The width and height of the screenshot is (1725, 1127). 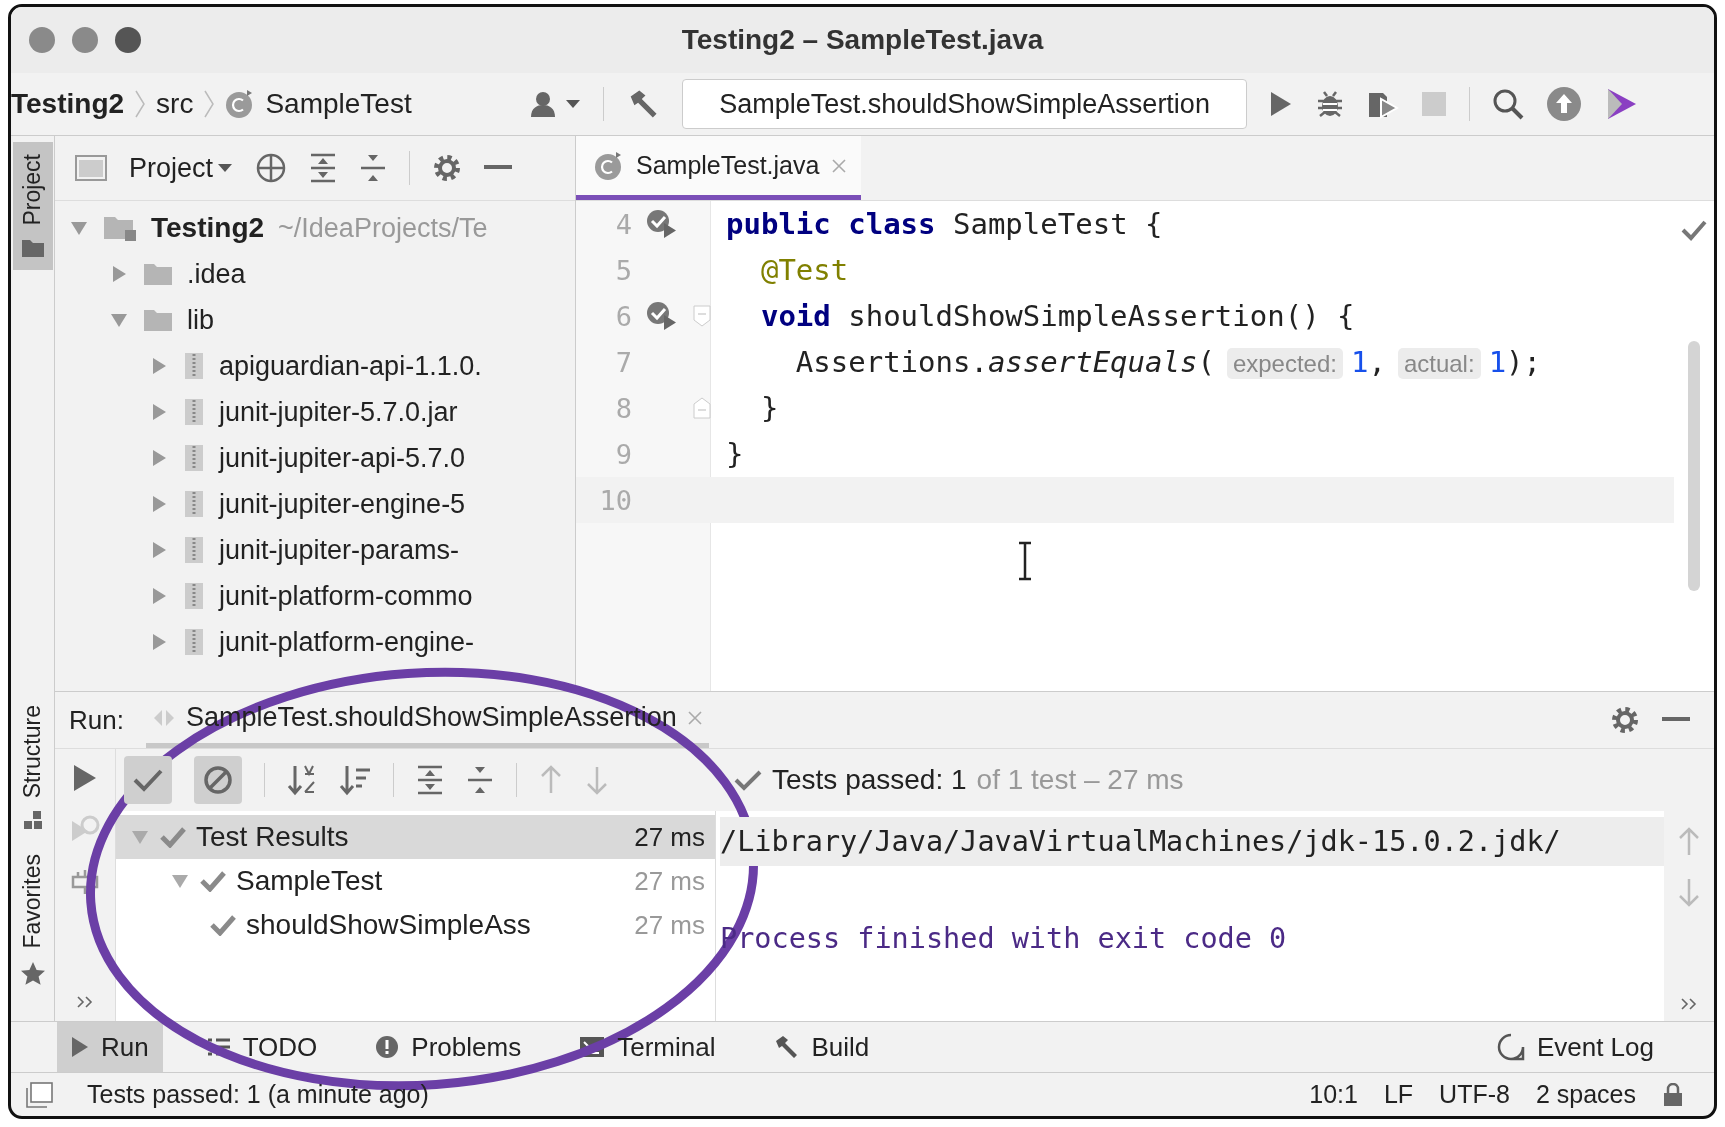 What do you see at coordinates (110, 1047) in the screenshot?
I see `tool-window-tab: Run` at bounding box center [110, 1047].